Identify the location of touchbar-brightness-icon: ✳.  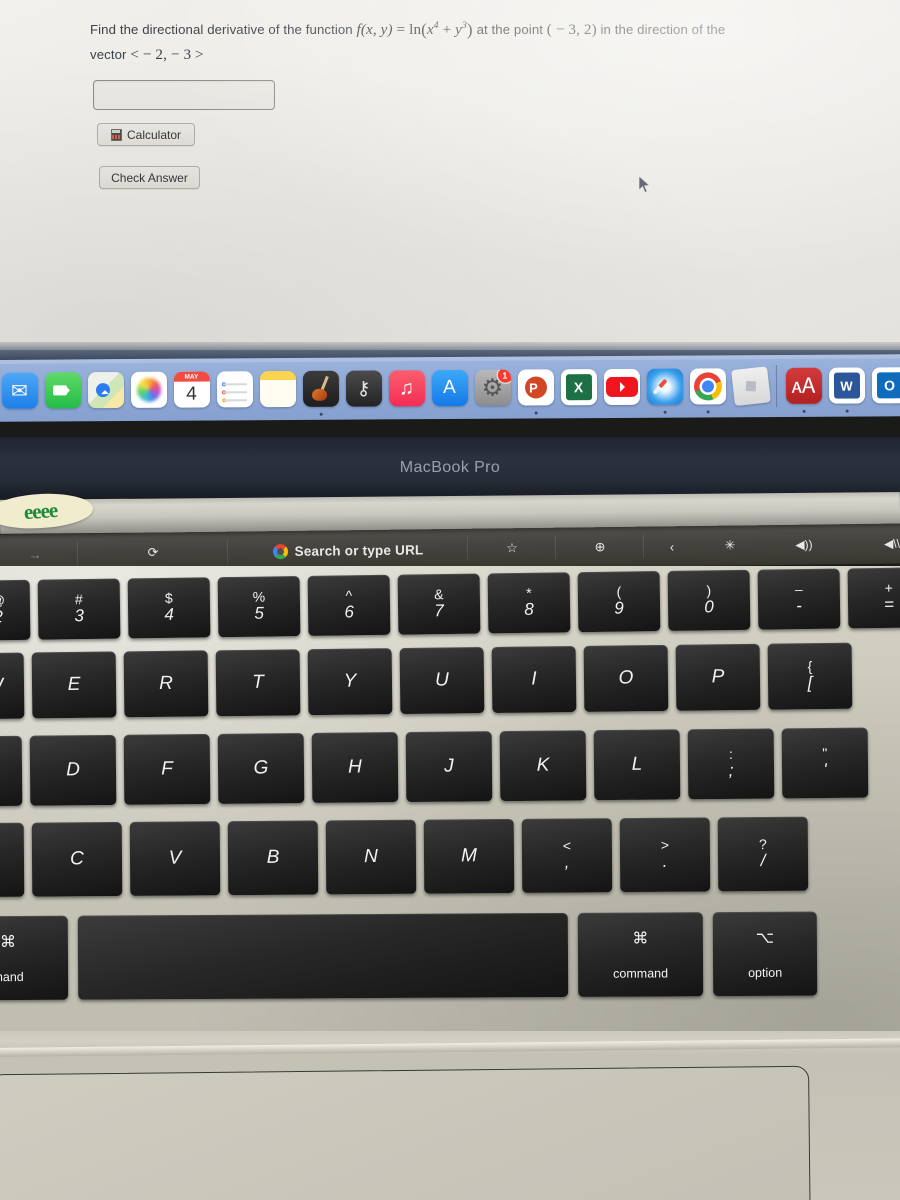
(730, 545).